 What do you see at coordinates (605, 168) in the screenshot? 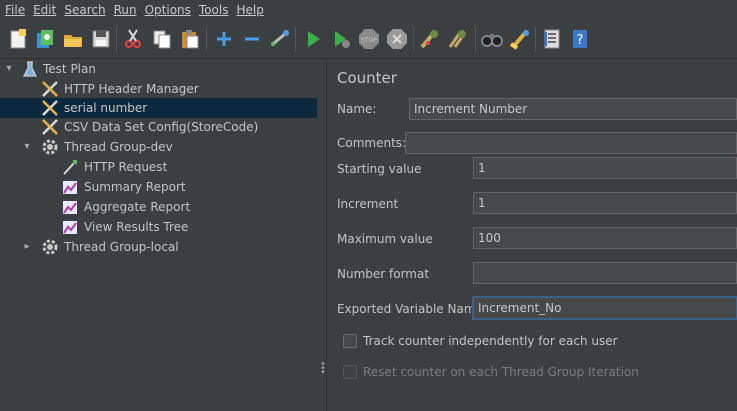
I see `starting-value-field` at bounding box center [605, 168].